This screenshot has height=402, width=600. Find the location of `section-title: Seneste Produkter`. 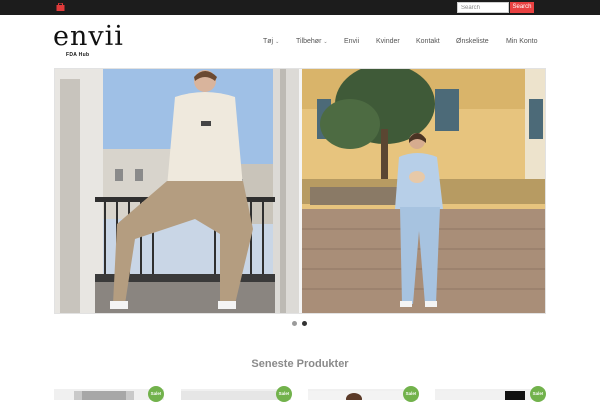

section-title: Seneste Produkter is located at coordinates (300, 364).